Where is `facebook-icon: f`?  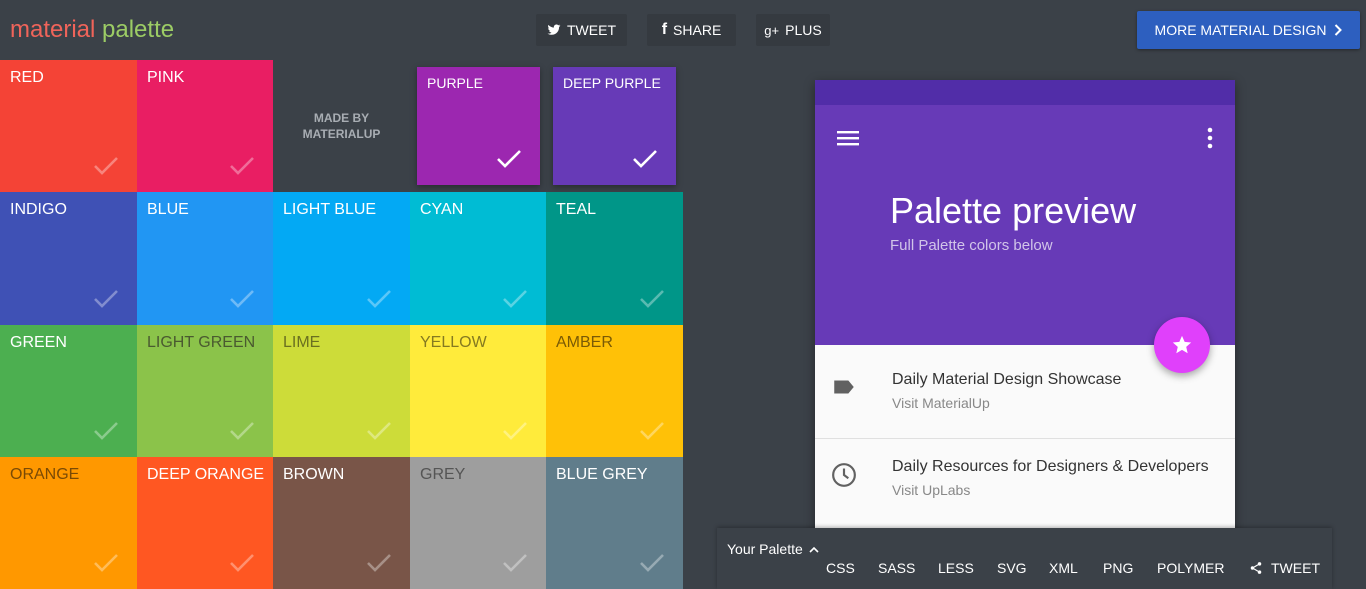 facebook-icon: f is located at coordinates (664, 29).